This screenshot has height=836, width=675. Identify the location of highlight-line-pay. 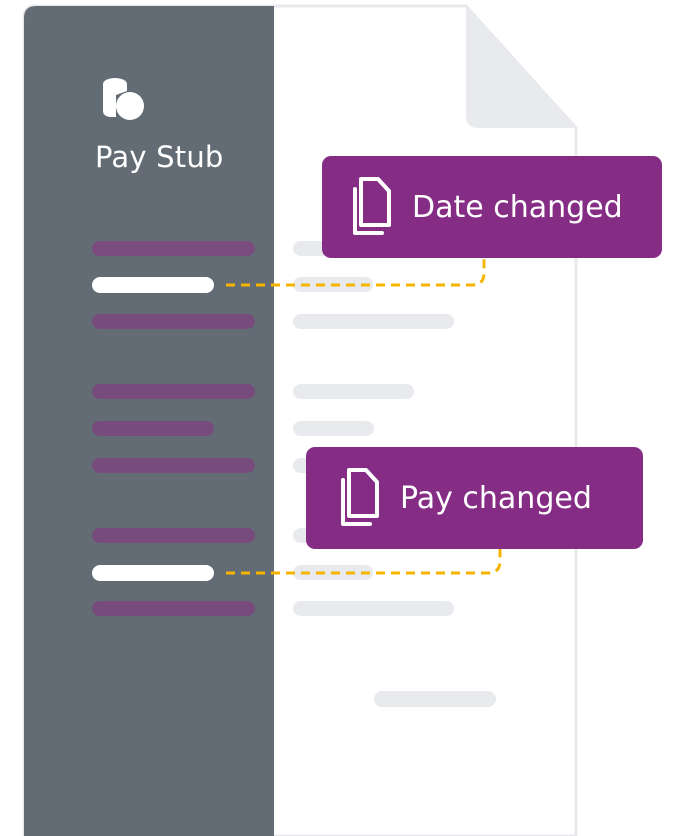
(153, 573).